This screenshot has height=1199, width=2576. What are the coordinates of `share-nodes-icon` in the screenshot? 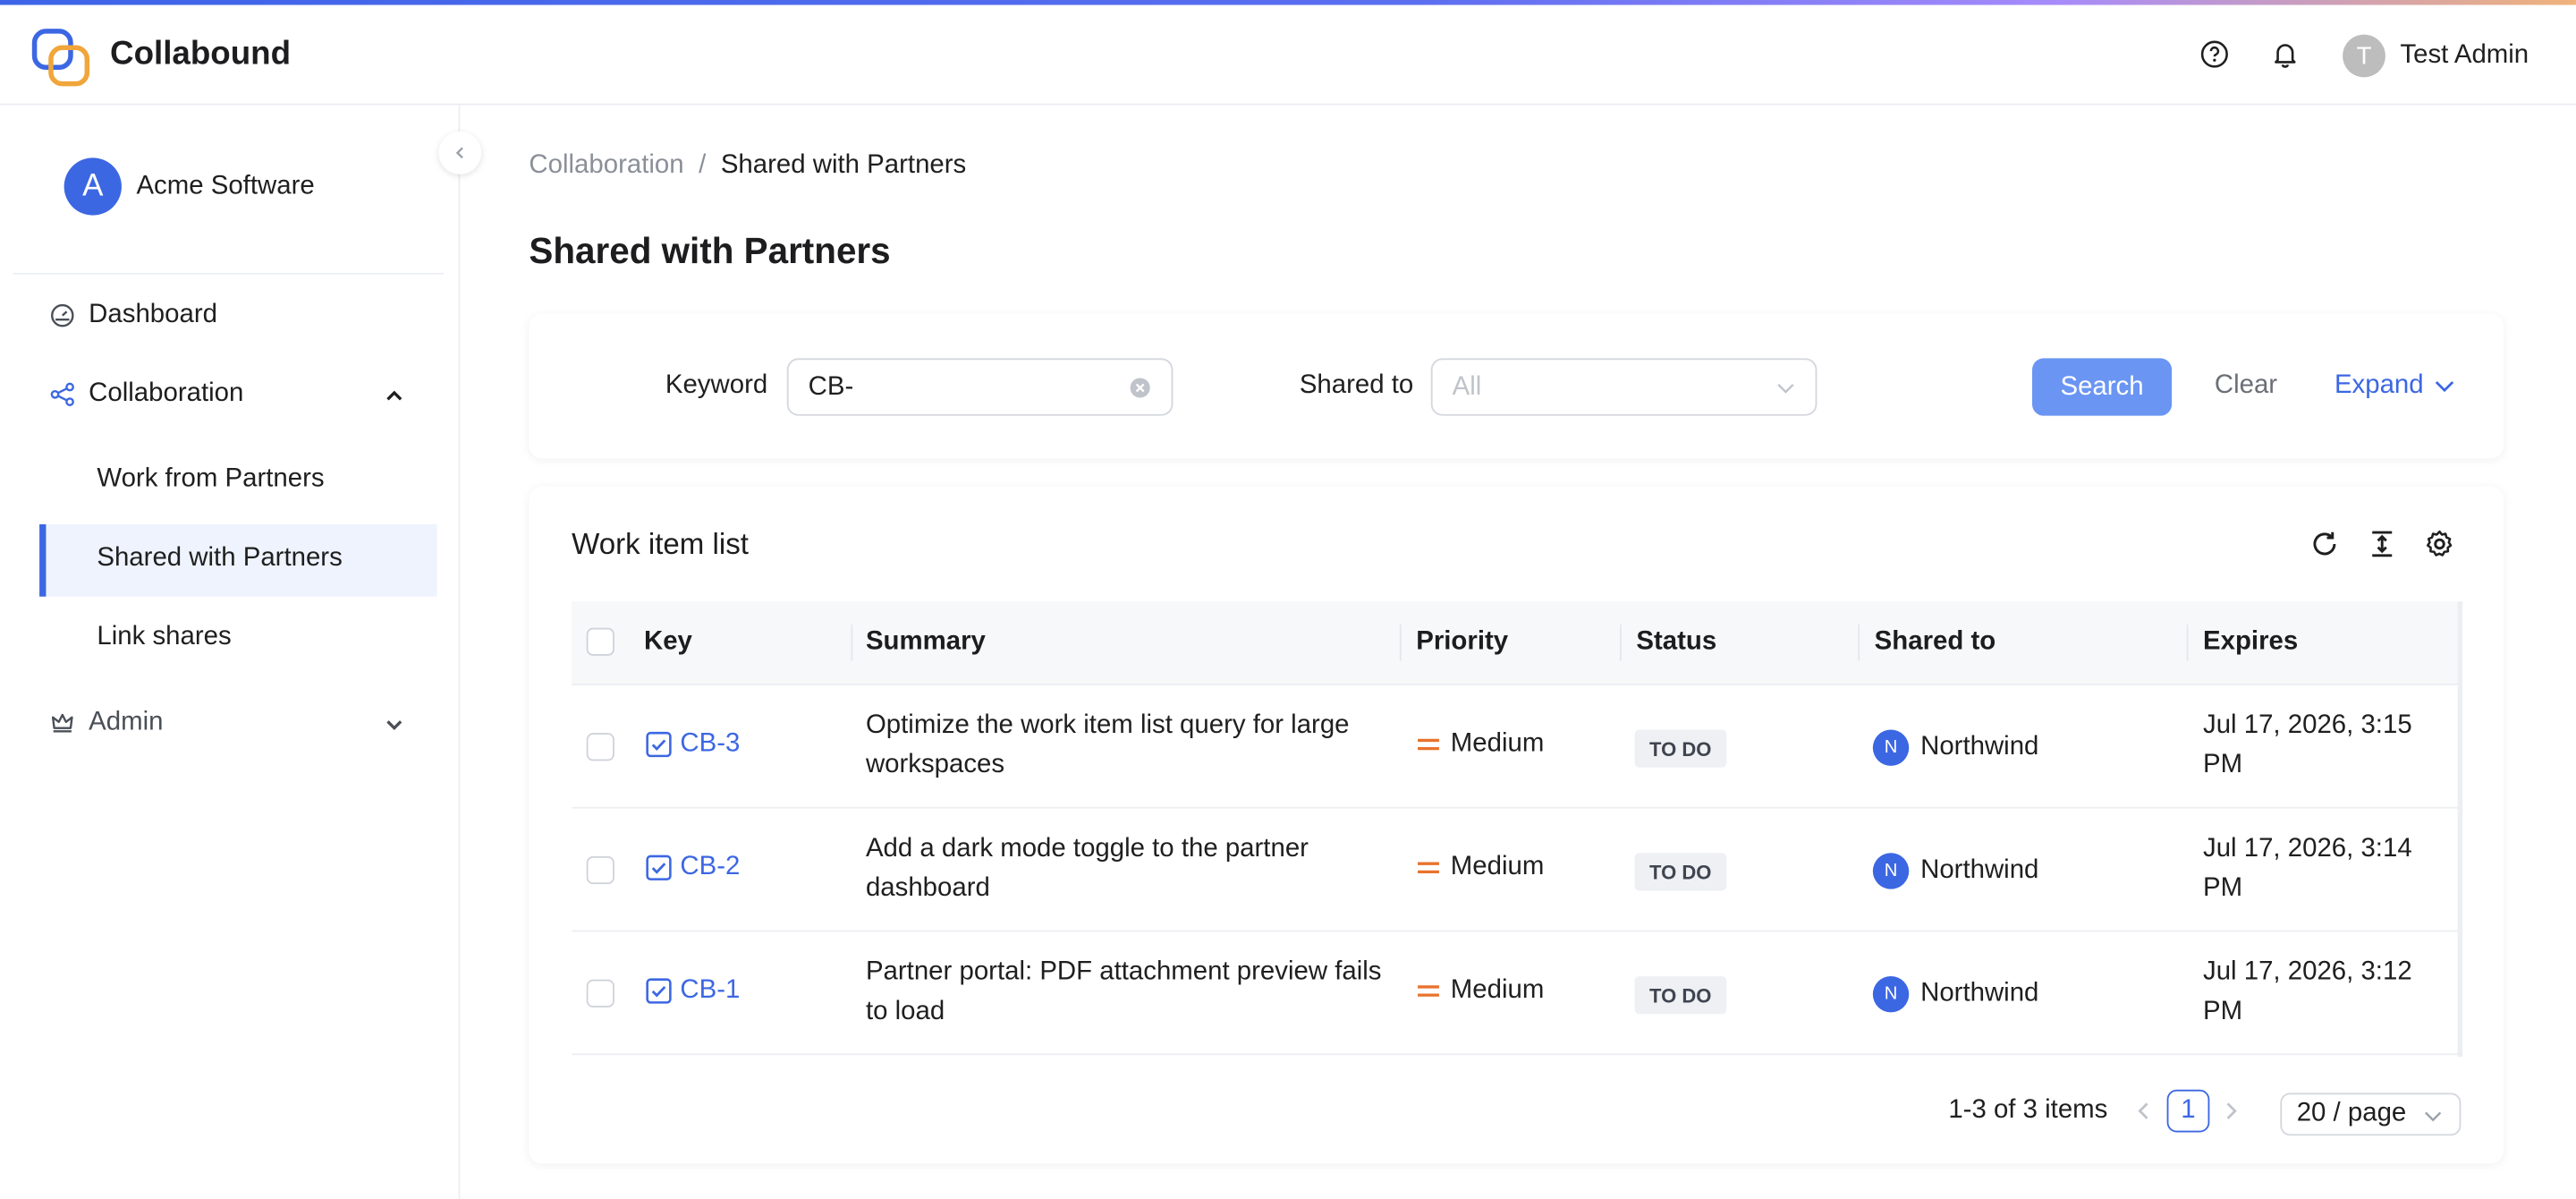 It's located at (62, 394).